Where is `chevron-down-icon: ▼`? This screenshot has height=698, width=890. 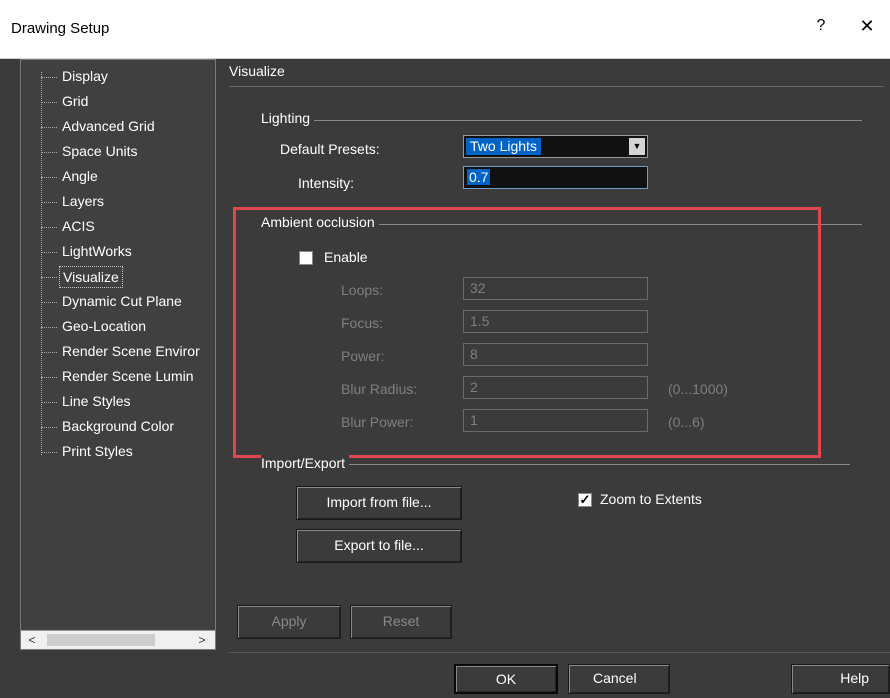 chevron-down-icon: ▼ is located at coordinates (637, 146).